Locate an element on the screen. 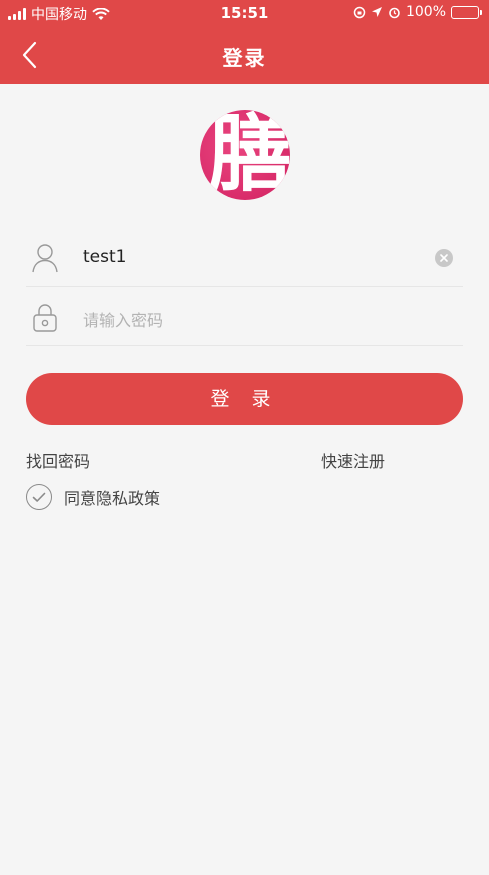 This screenshot has width=489, height=875. status-bar: 中国移动 15:51 100% is located at coordinates (244, 14).